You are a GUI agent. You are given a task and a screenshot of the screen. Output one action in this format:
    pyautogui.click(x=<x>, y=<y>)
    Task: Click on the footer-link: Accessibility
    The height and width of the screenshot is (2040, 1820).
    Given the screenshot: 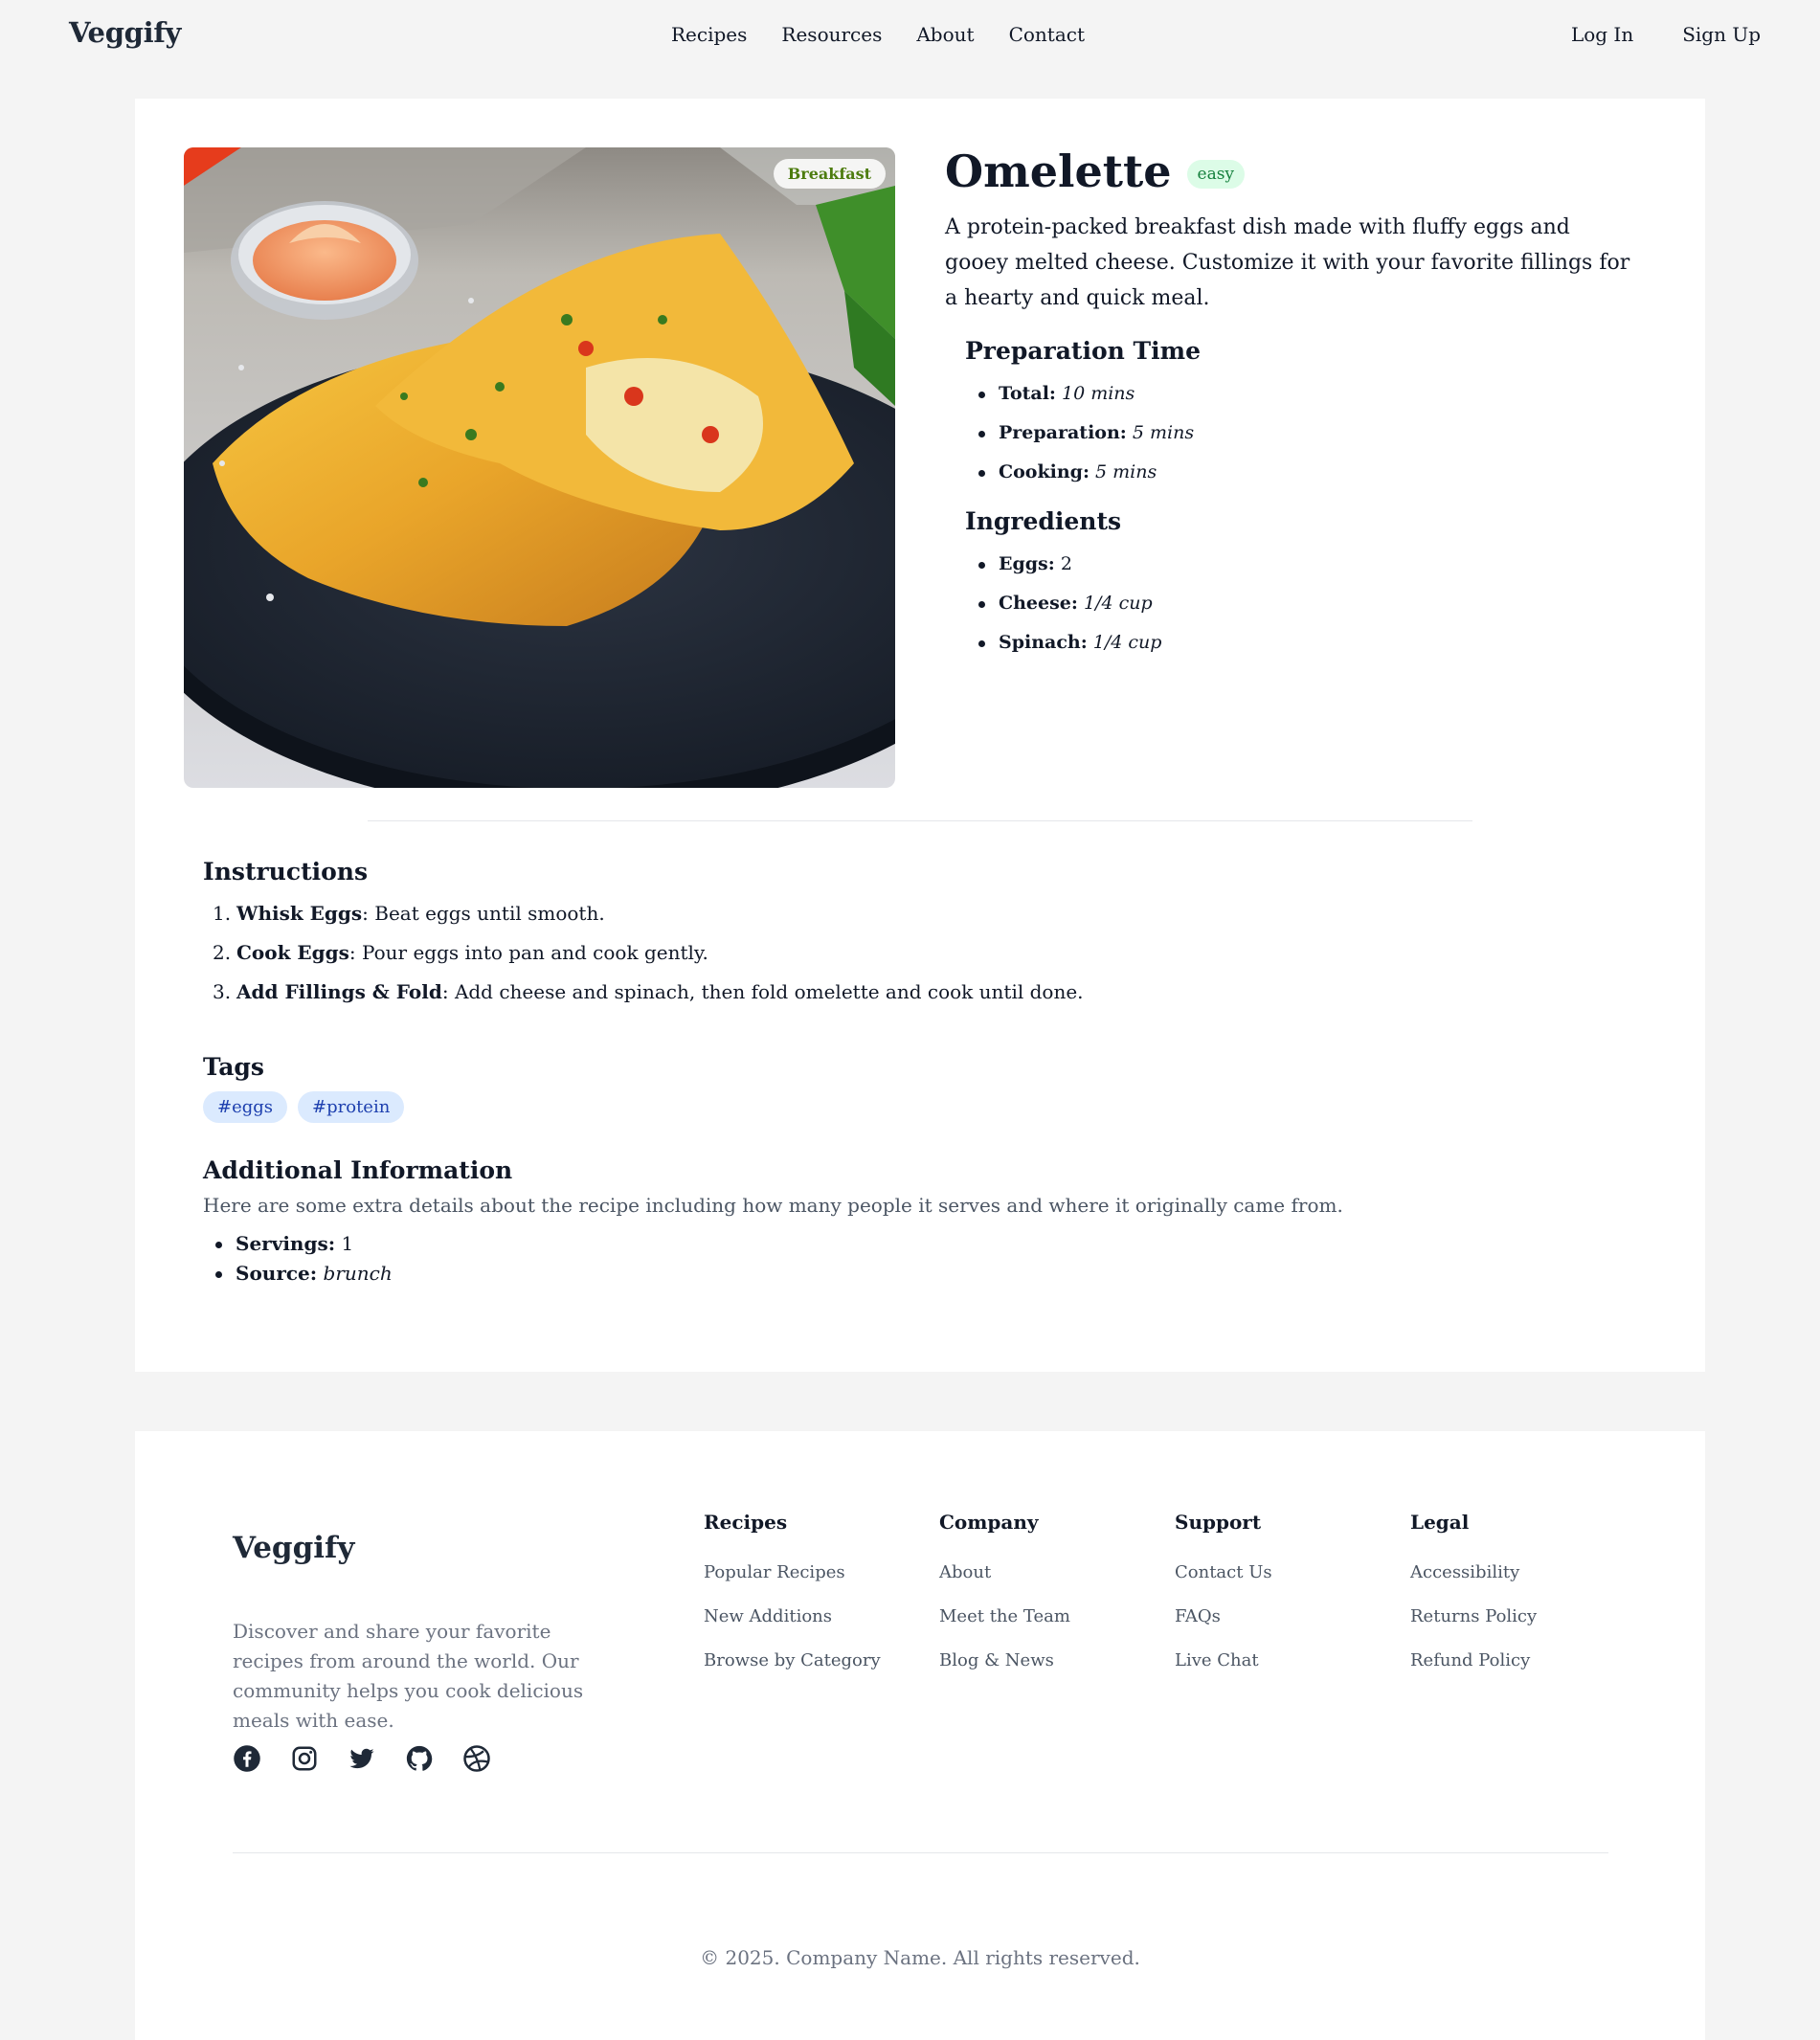 What is the action you would take?
    pyautogui.click(x=1520, y=1572)
    